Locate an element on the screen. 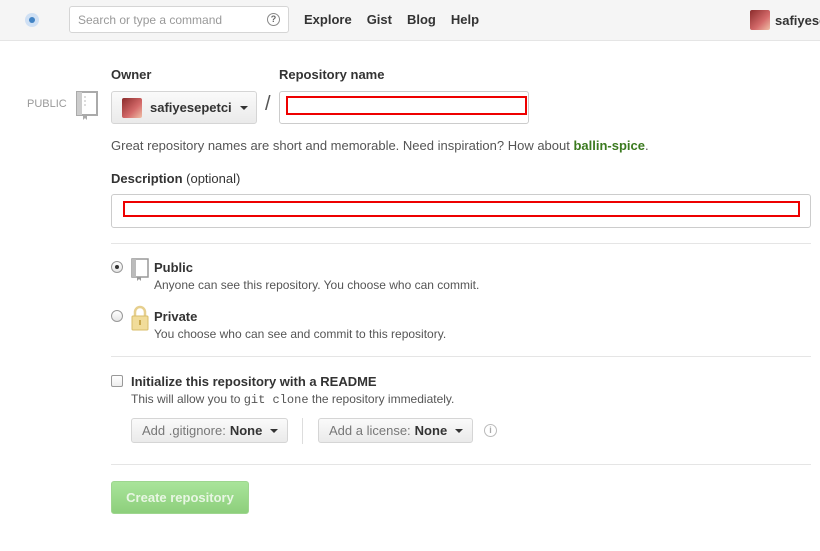 The width and height of the screenshot is (820, 551). nav-help: Help is located at coordinates (465, 19).